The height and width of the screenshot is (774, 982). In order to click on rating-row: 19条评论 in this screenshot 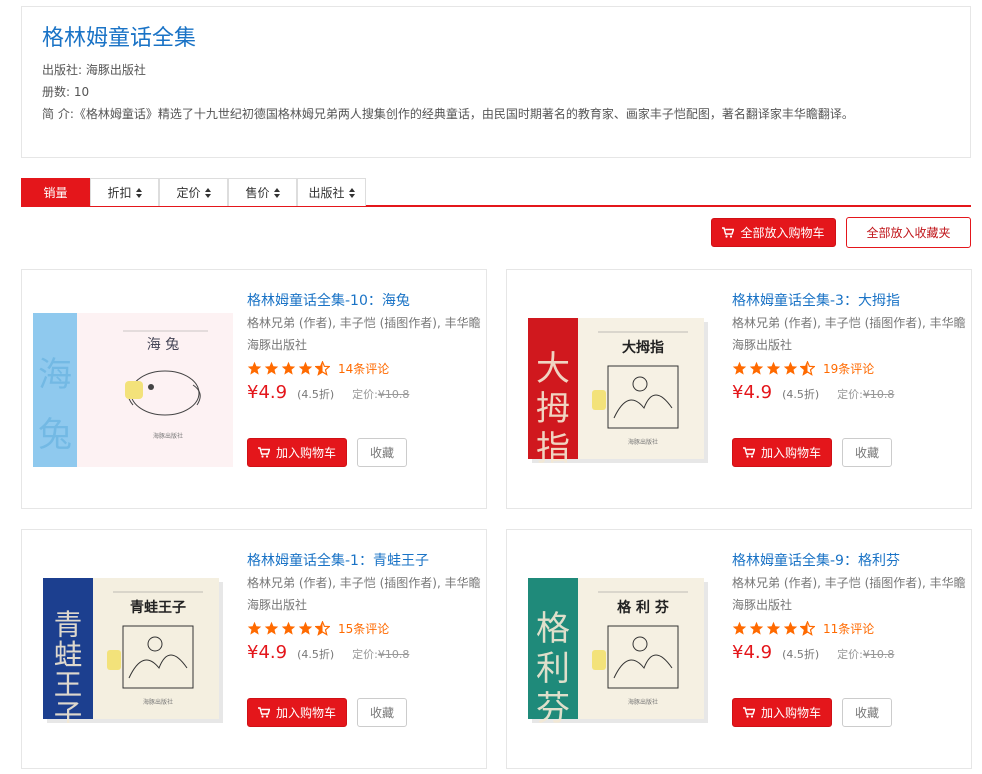, I will do `click(849, 368)`.